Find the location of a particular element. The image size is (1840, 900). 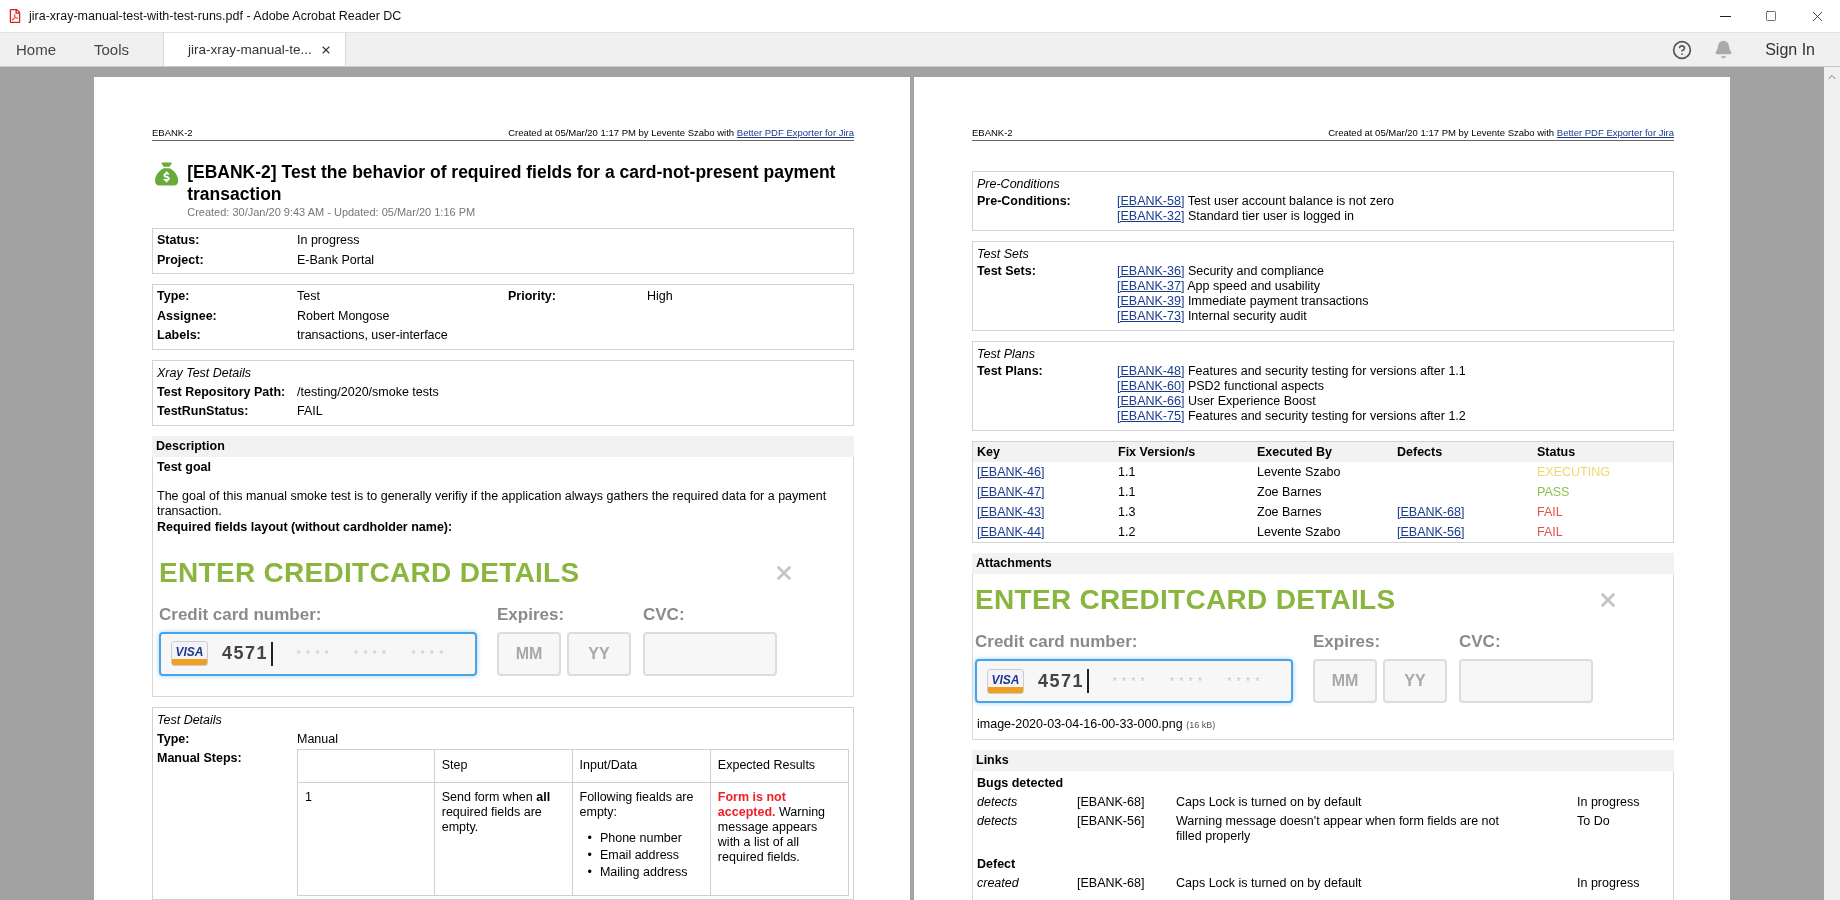

table-cell: 1 is located at coordinates (366, 838).